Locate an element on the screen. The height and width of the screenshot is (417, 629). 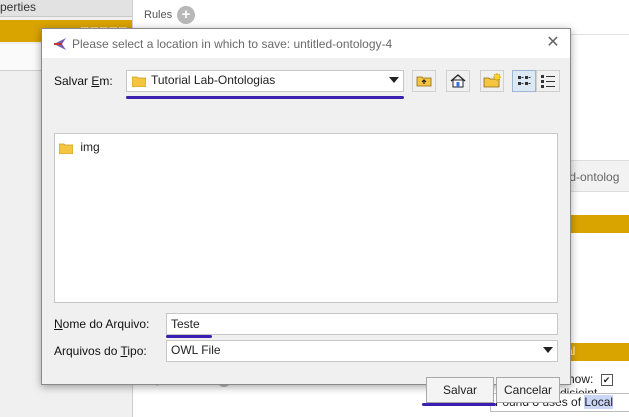
details-view-button is located at coordinates (548, 81).